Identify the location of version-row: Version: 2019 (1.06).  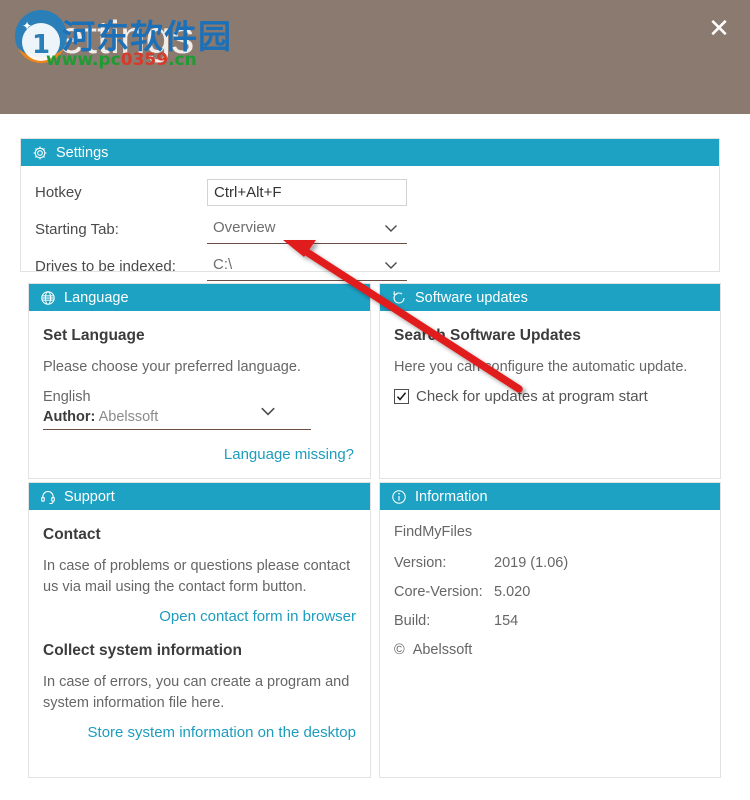
(550, 563).